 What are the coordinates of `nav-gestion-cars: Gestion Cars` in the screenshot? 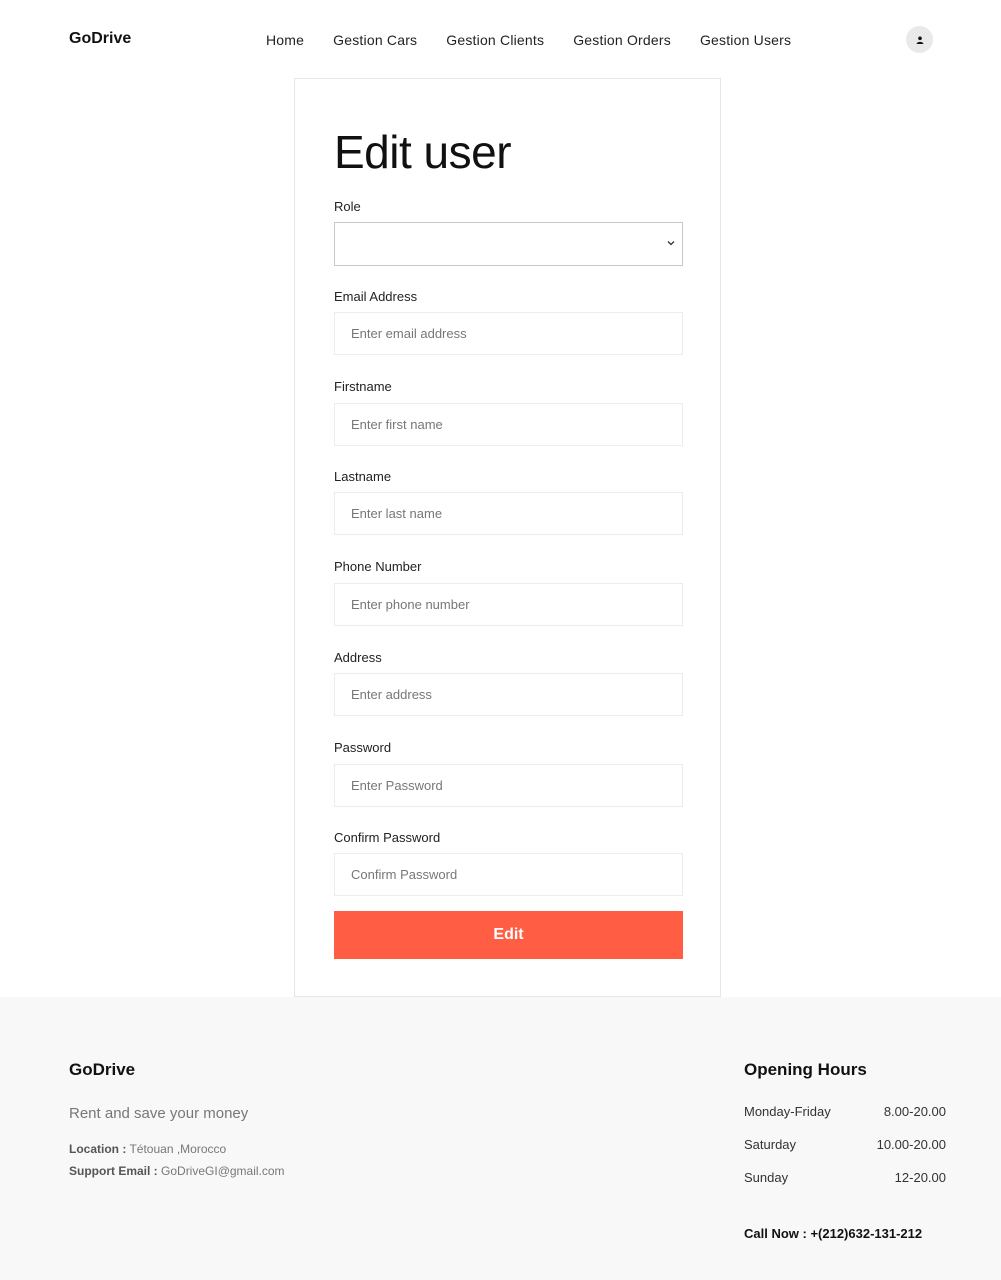 It's located at (375, 40).